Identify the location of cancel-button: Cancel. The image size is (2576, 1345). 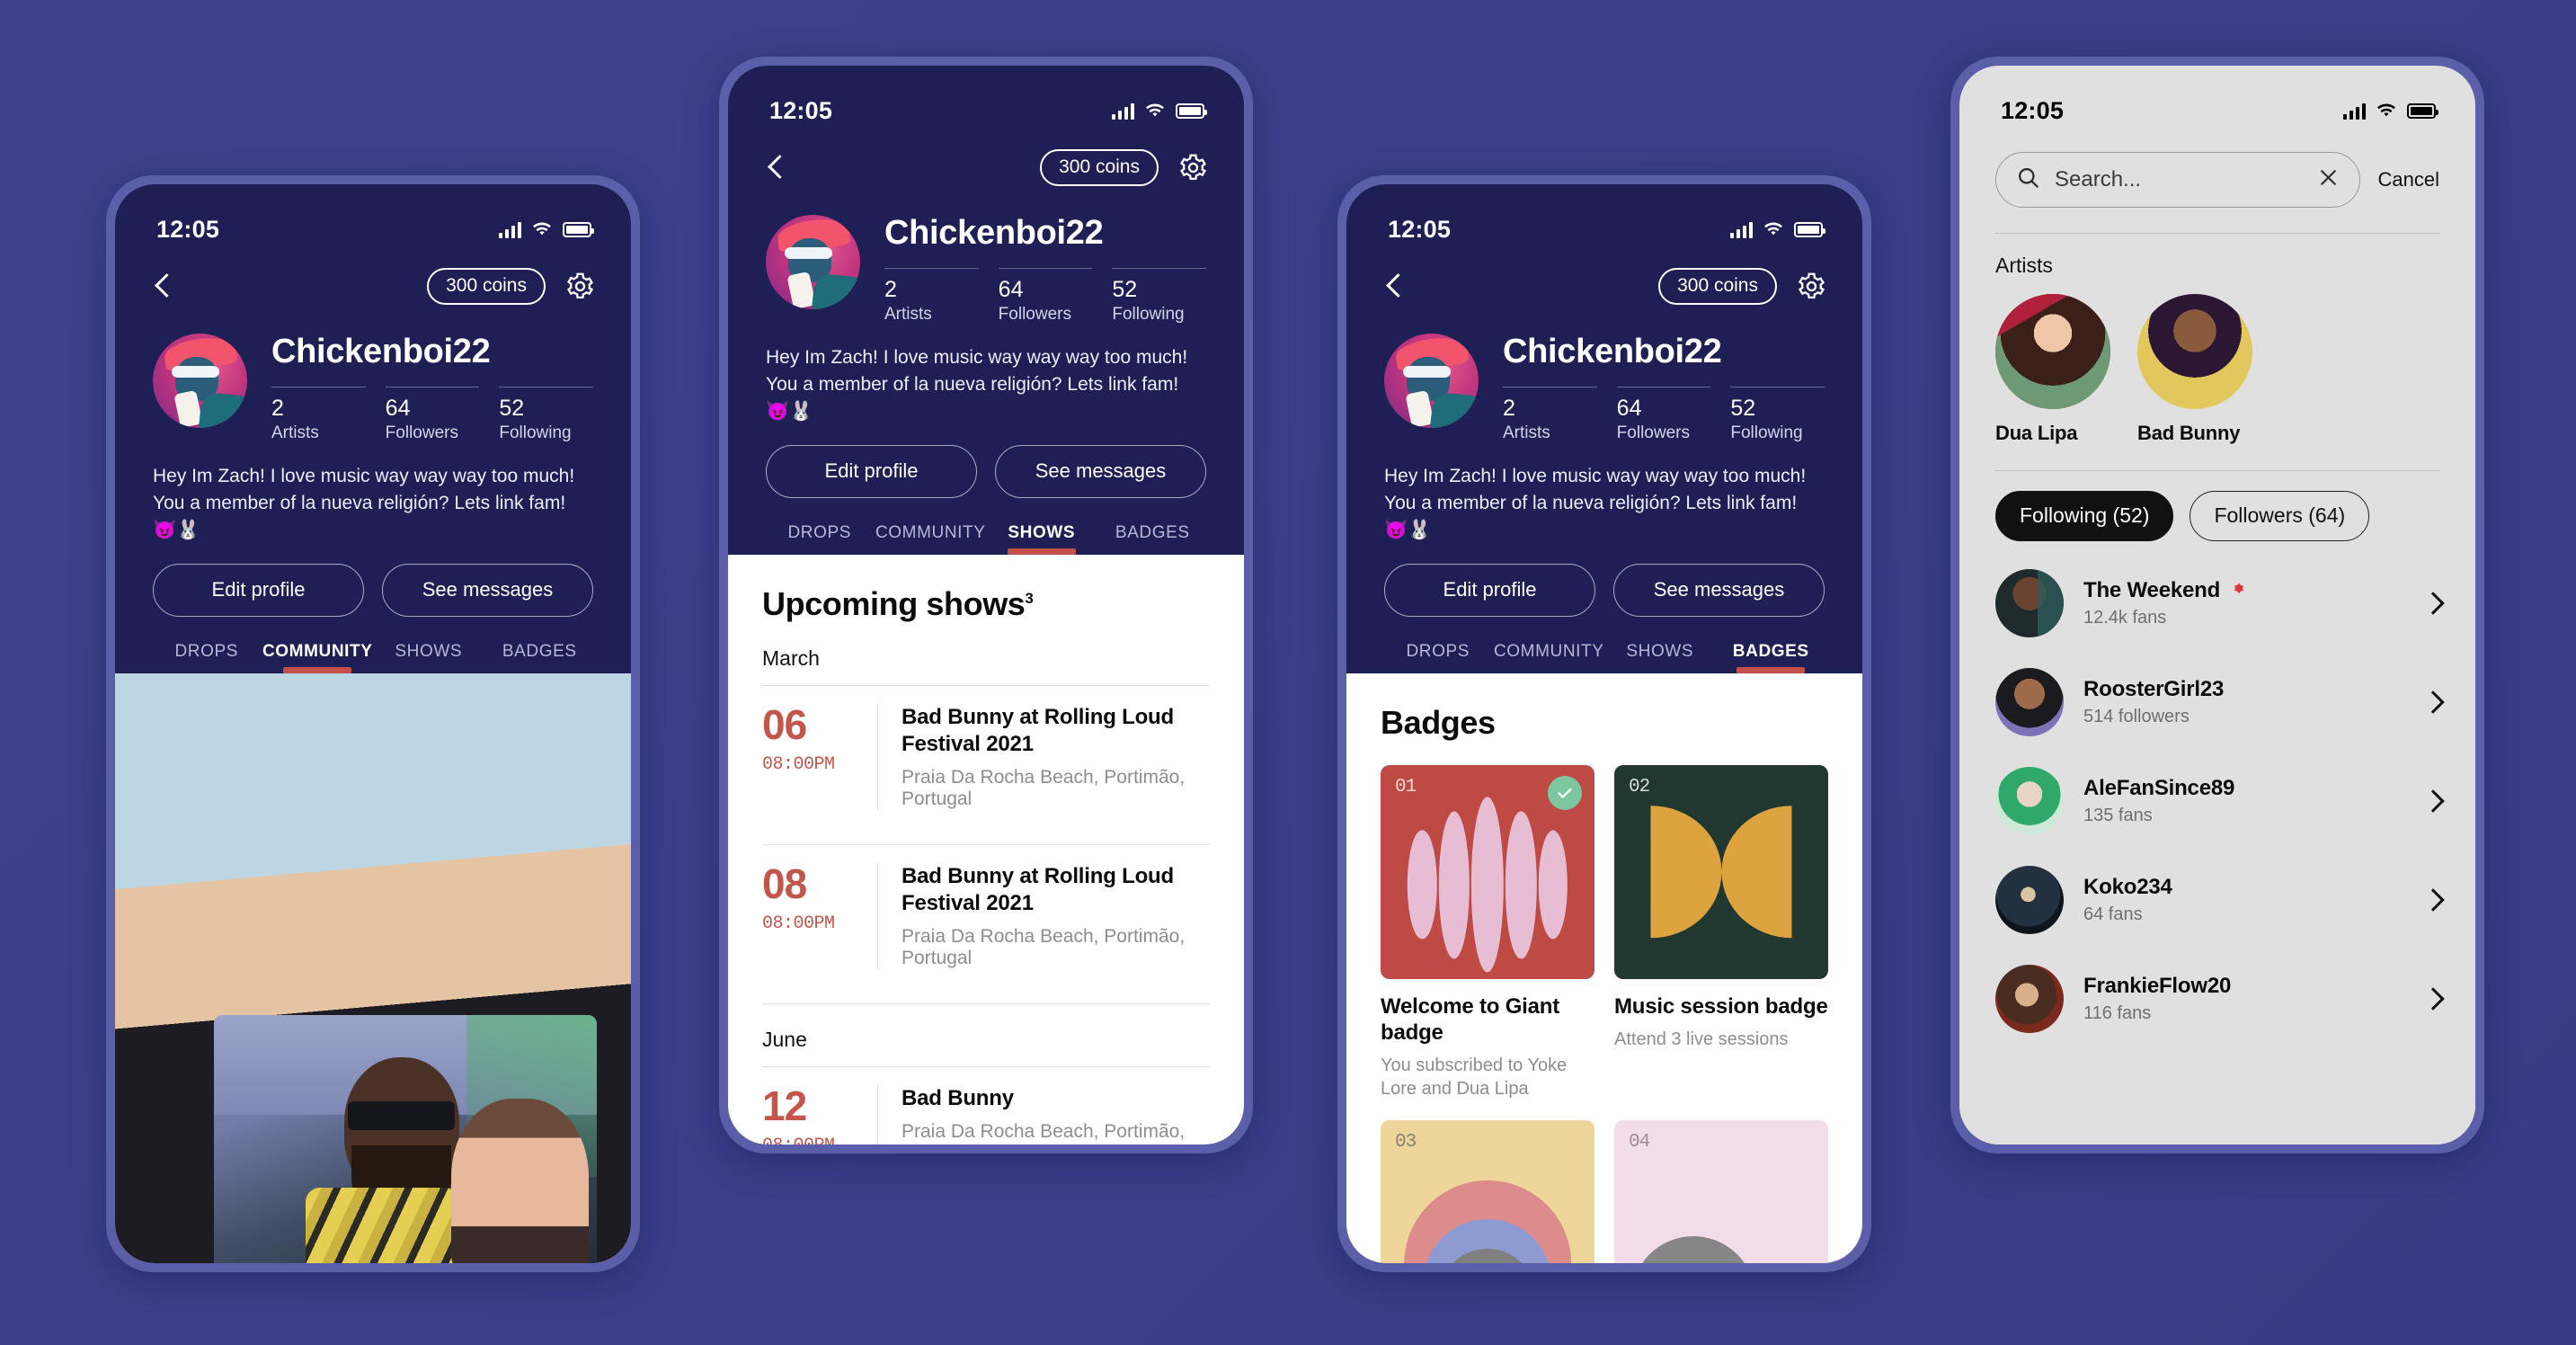
(2408, 180).